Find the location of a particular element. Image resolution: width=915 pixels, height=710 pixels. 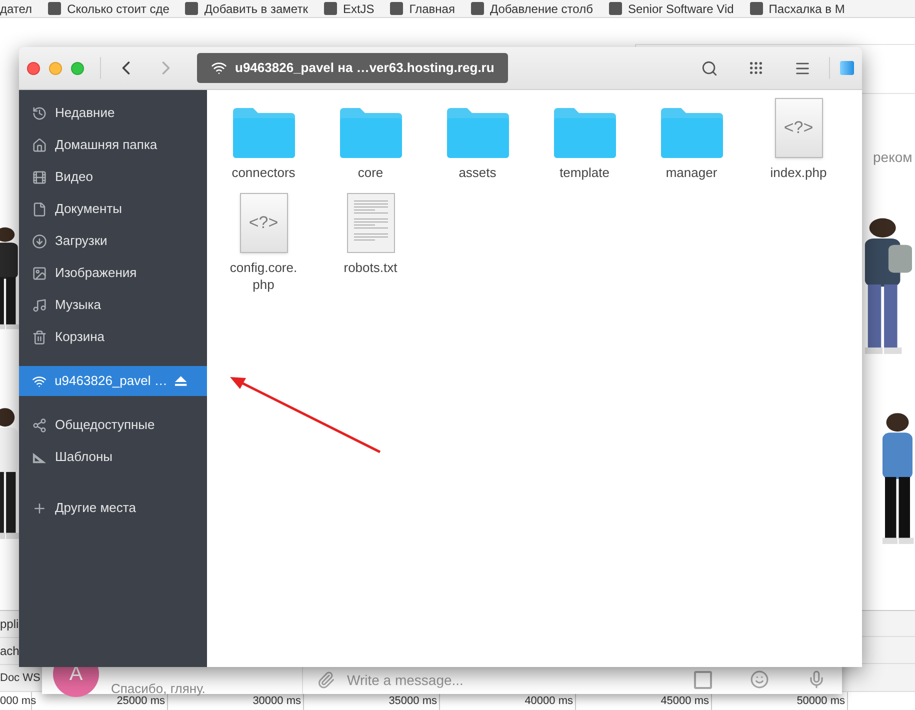

file-item: connectors is located at coordinates (263, 142).